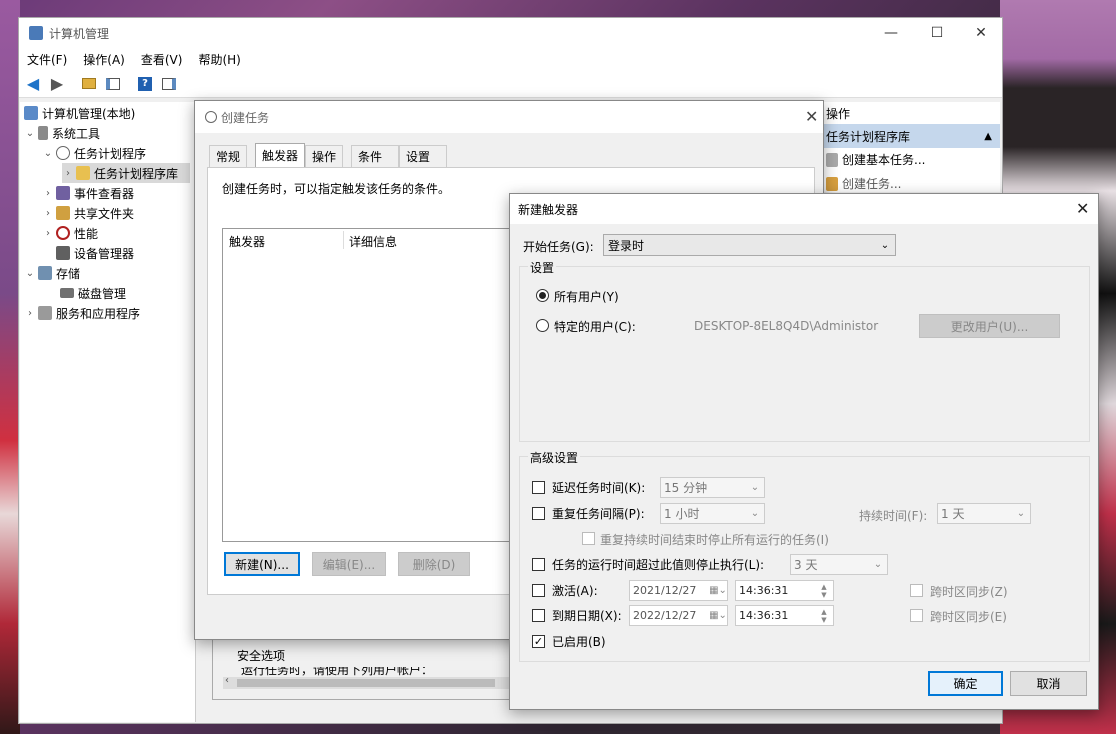  What do you see at coordinates (95, 253) in the screenshot?
I see `tree-item-device-manager: 设备管理器` at bounding box center [95, 253].